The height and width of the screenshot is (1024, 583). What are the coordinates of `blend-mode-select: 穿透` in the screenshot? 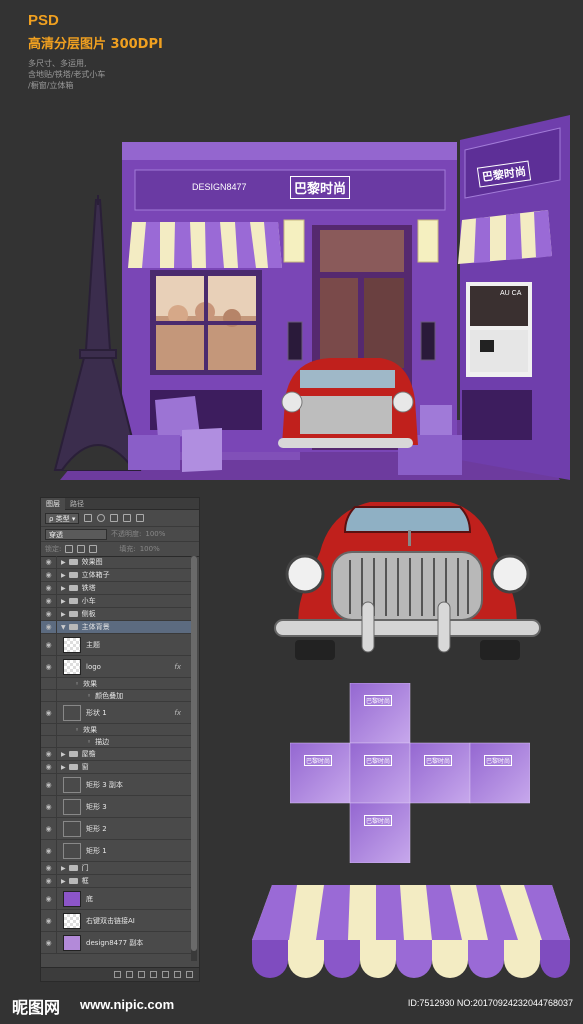 It's located at (76, 534).